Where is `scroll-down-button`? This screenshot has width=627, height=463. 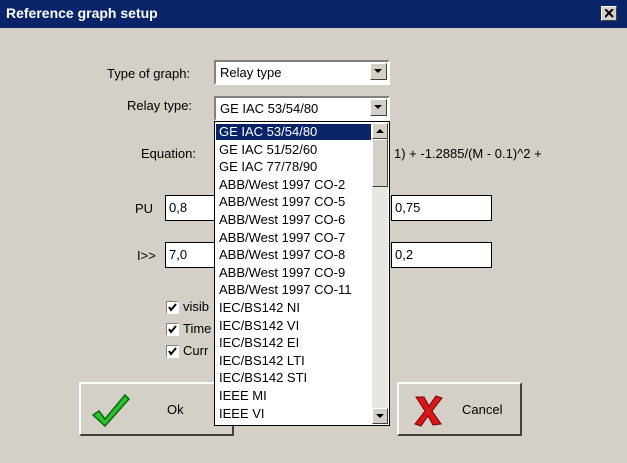 scroll-down-button is located at coordinates (380, 416).